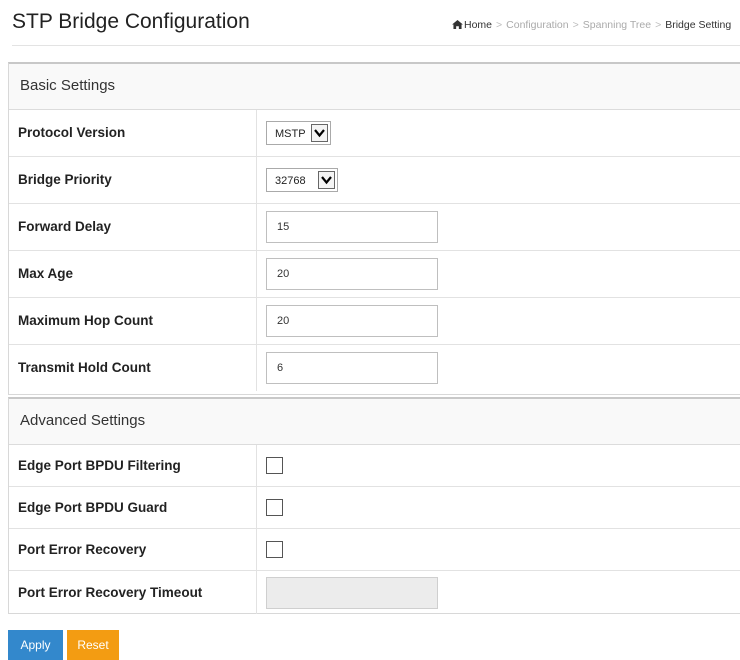 This screenshot has width=740, height=660. Describe the element at coordinates (133, 274) in the screenshot. I see `max-age-label: Max Age` at that location.